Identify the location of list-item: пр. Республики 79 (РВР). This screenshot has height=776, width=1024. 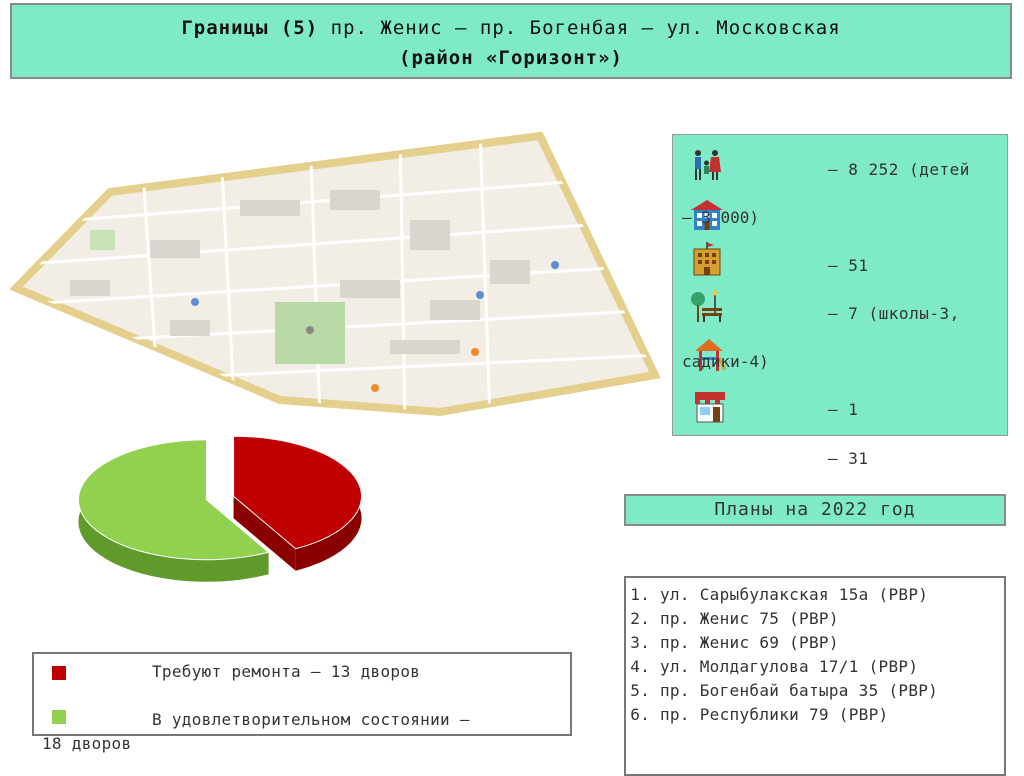
(832, 715).